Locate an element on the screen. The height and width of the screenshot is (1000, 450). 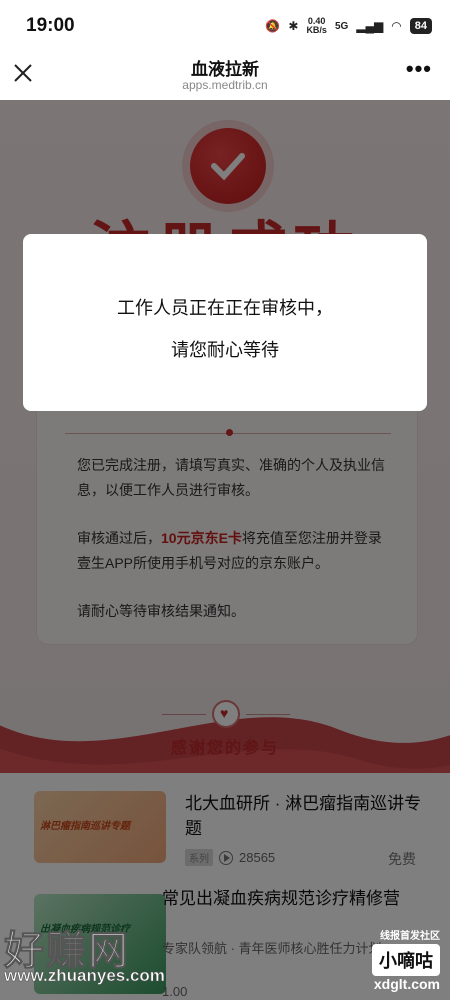
signal-icon: ▂▄▆ is located at coordinates (370, 26).